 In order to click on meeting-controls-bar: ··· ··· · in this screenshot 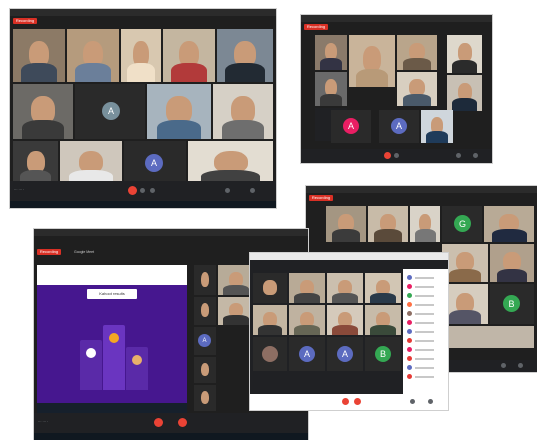, I will do `click(143, 191)`.